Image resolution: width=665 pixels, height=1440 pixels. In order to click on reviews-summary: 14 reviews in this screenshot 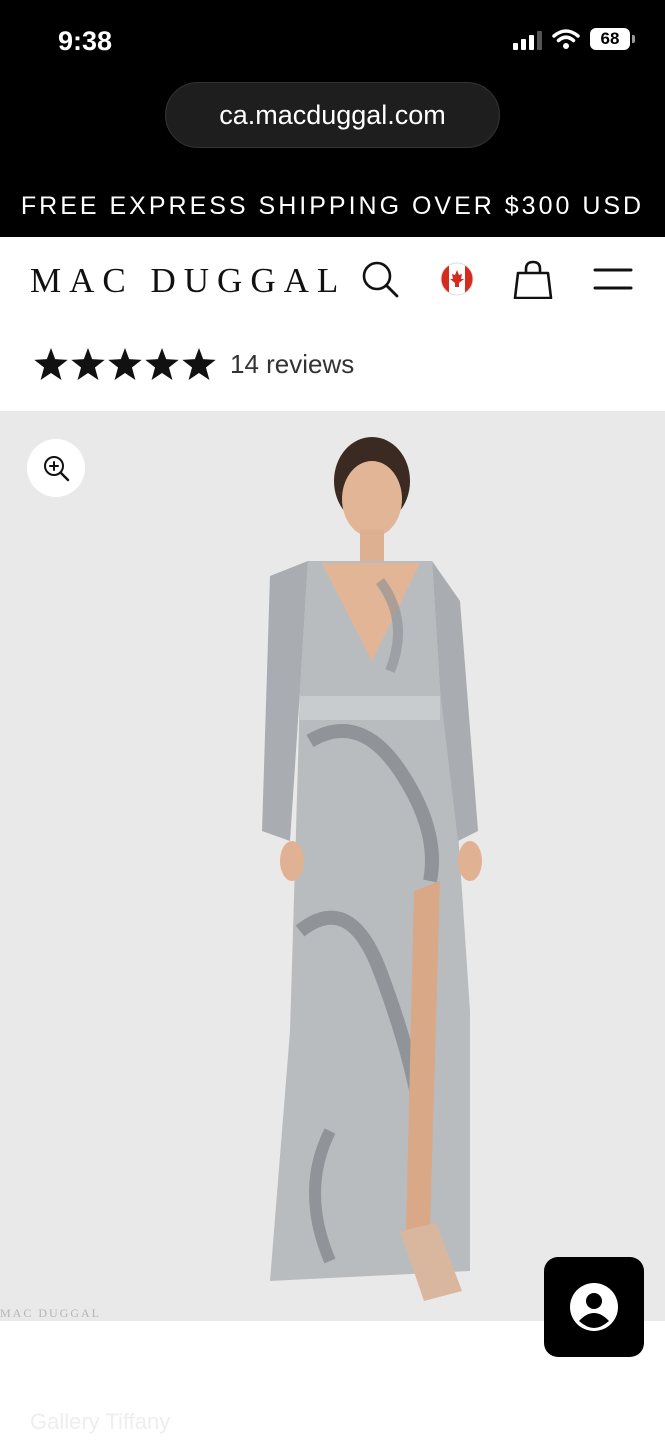, I will do `click(194, 364)`.